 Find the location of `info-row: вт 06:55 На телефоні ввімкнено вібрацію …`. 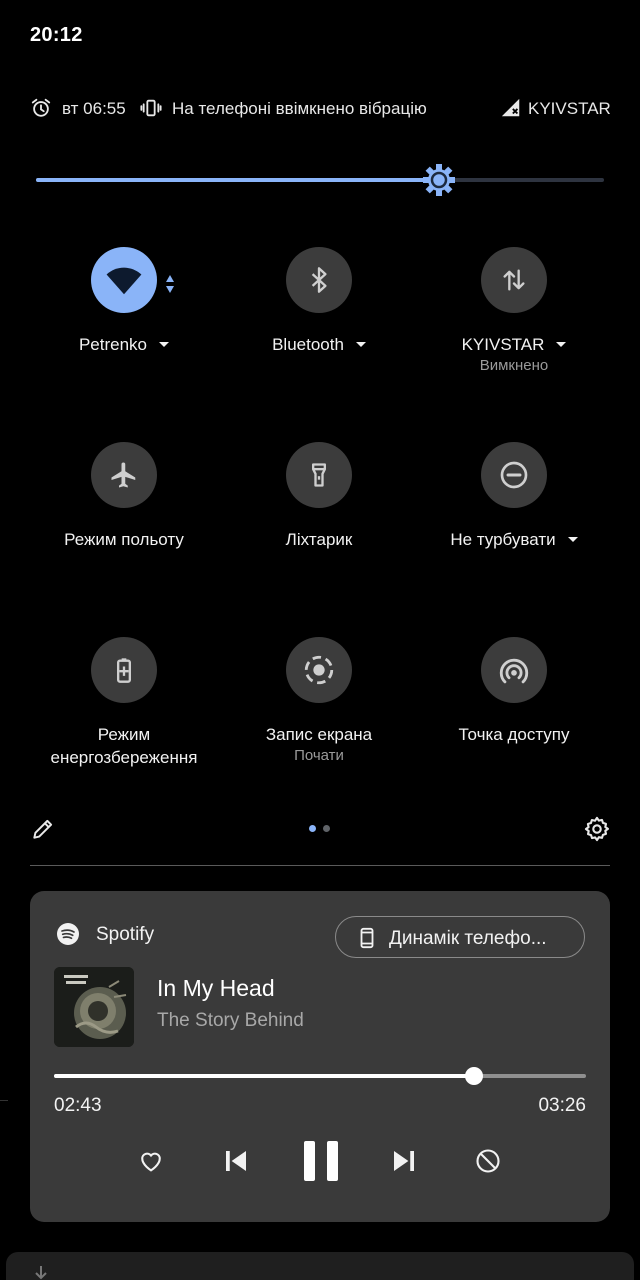

info-row: вт 06:55 На телефоні ввімкнено вібрацію … is located at coordinates (320, 110).